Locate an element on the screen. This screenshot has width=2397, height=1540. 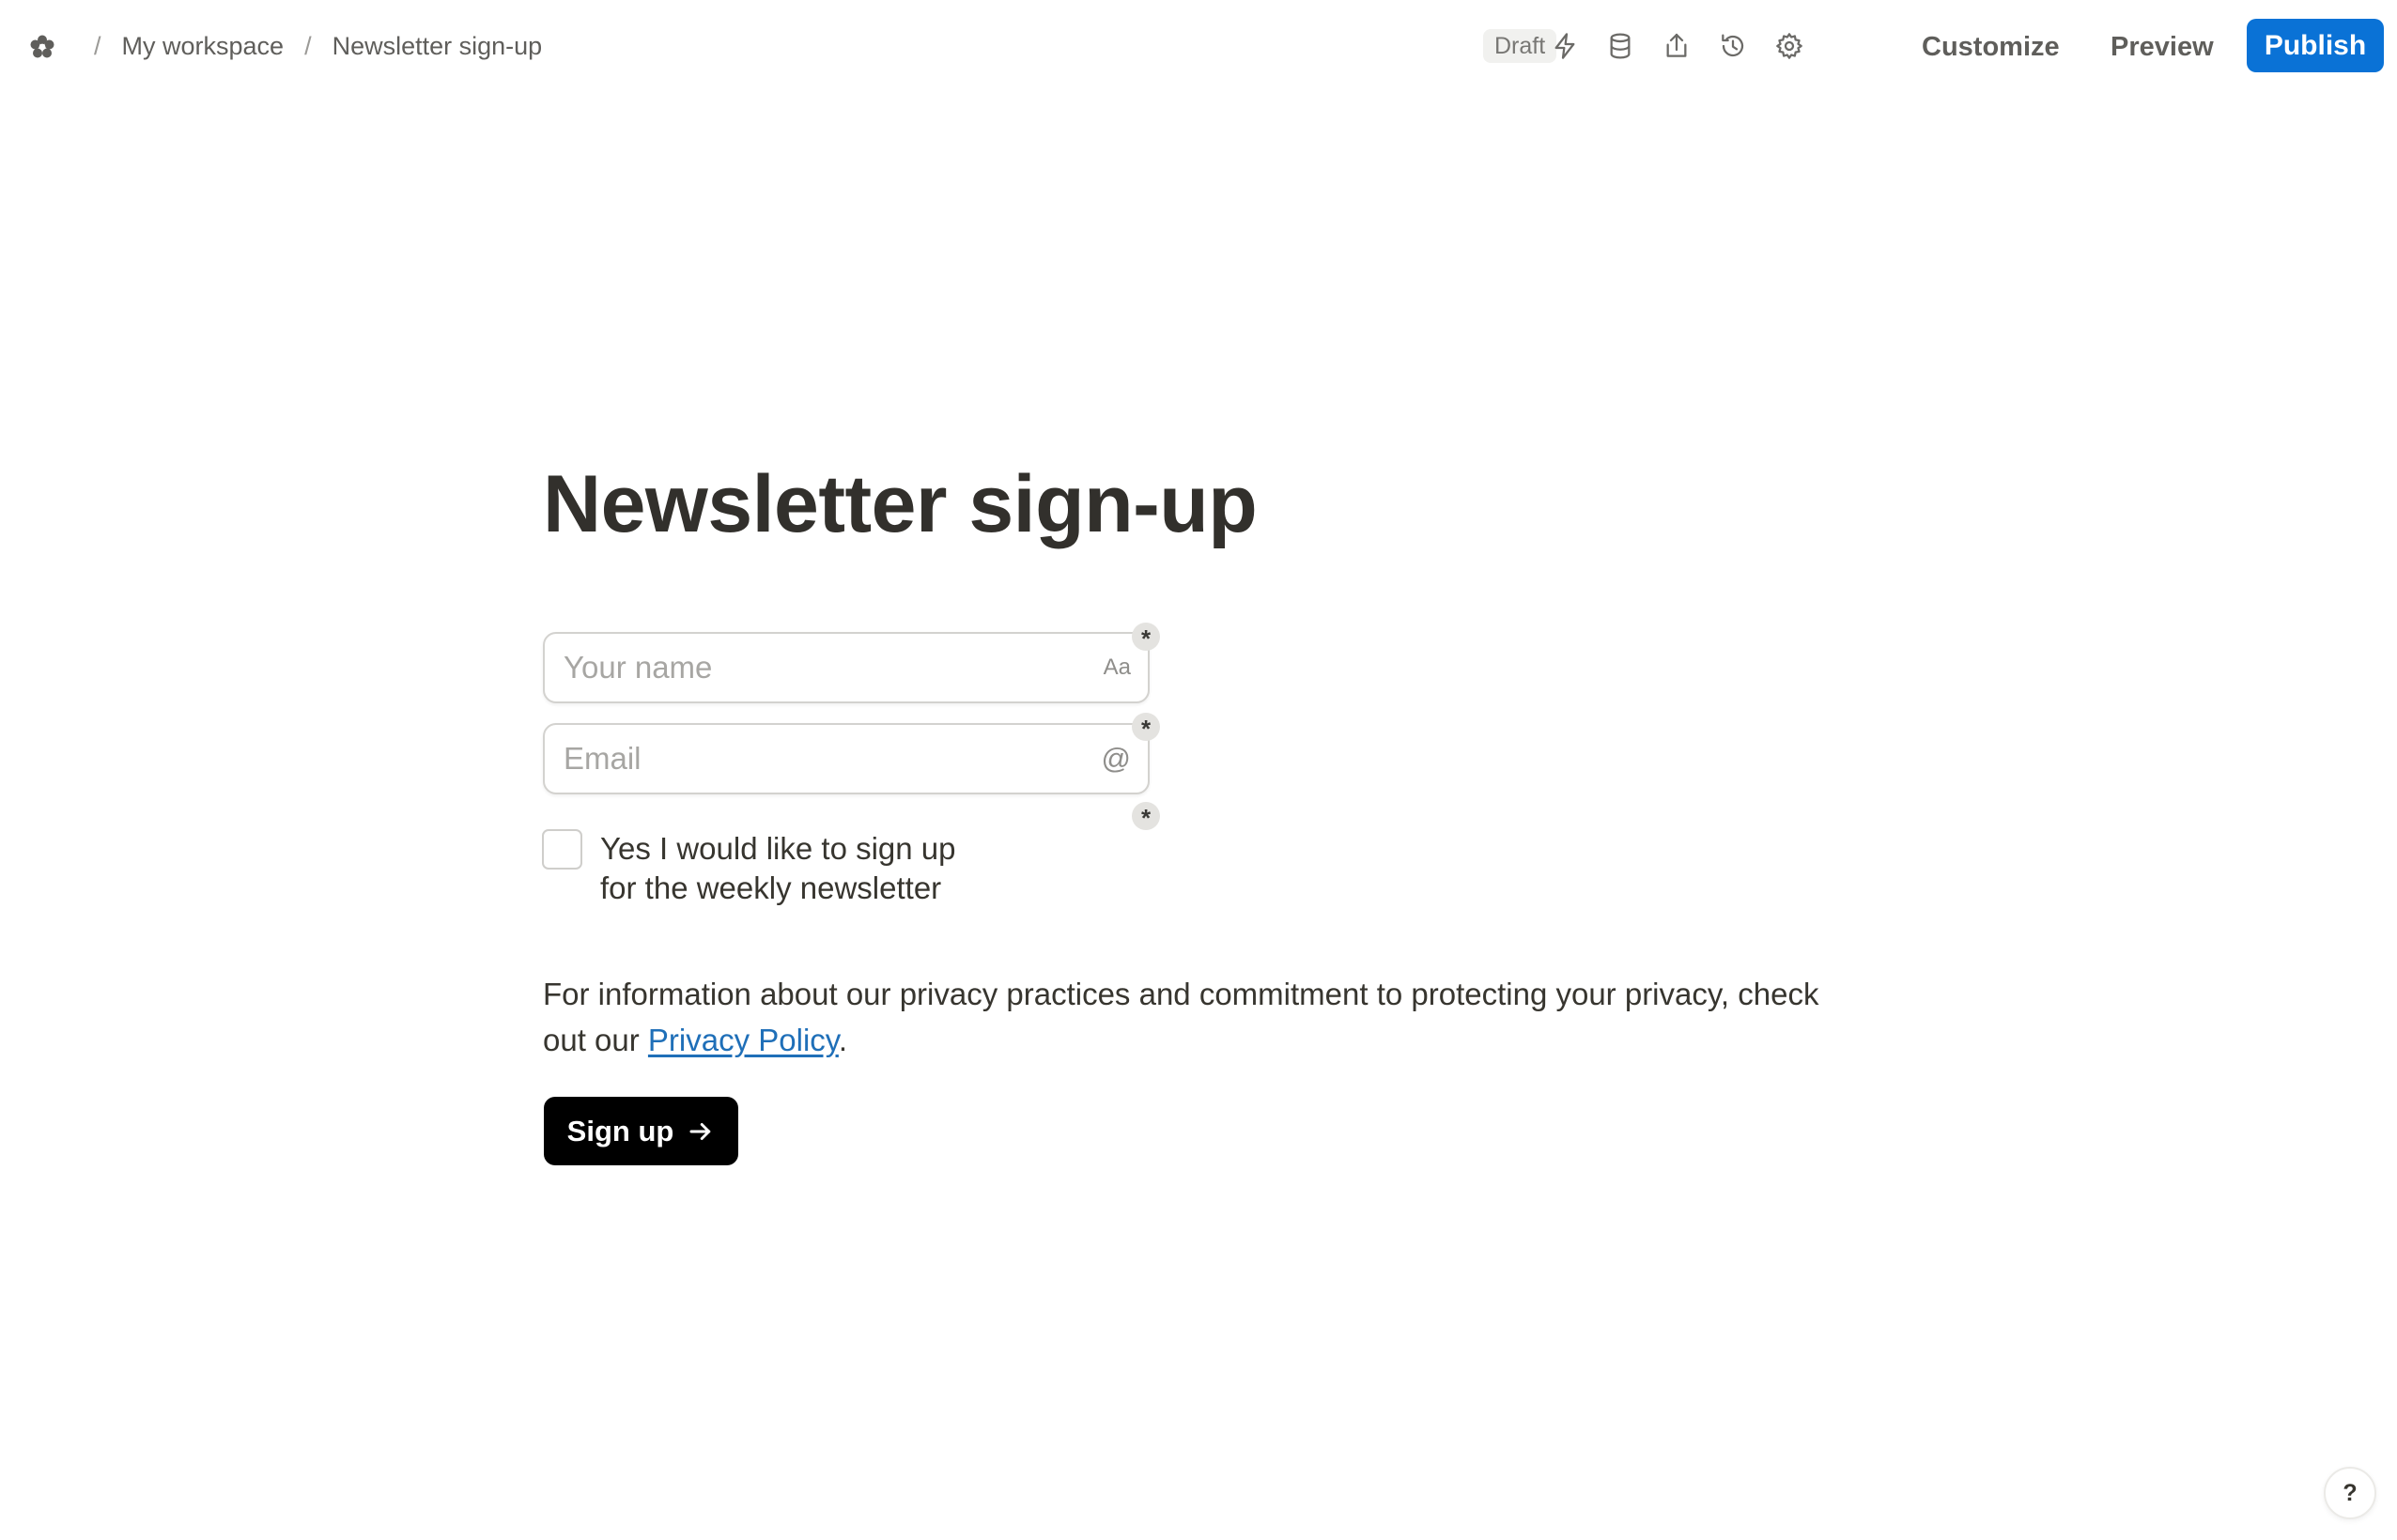
breadcrumb-workspace: My workspace is located at coordinates (203, 46).